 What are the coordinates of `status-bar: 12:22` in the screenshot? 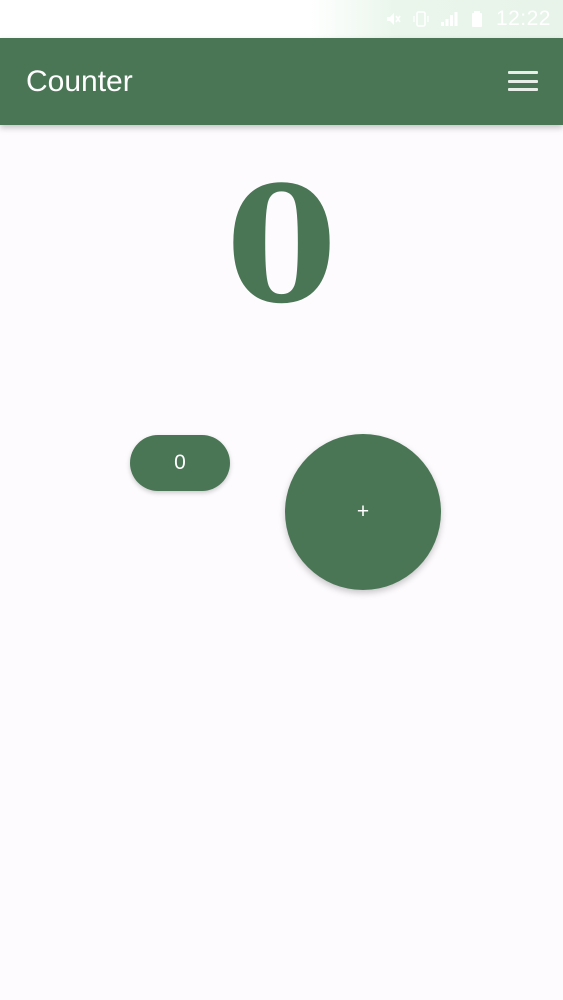 It's located at (281, 19).